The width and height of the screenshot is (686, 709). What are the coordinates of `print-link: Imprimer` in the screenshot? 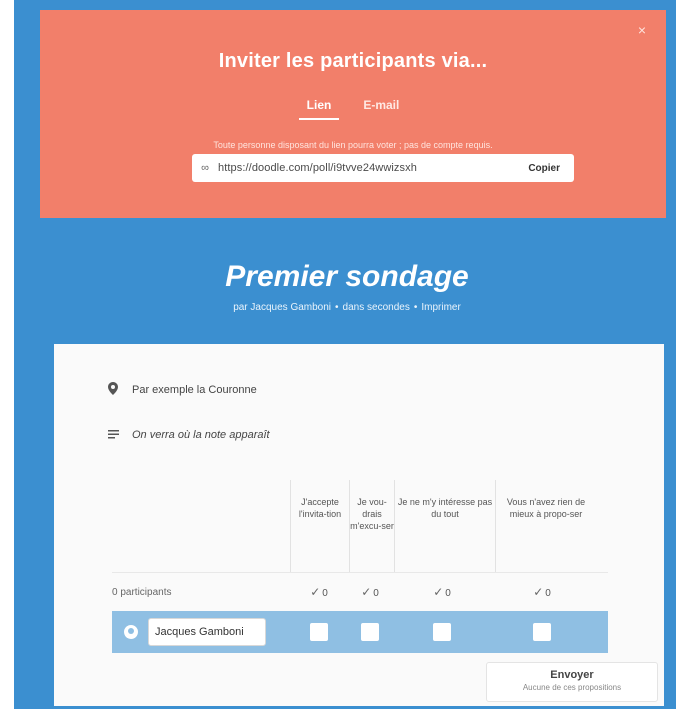 It's located at (440, 307).